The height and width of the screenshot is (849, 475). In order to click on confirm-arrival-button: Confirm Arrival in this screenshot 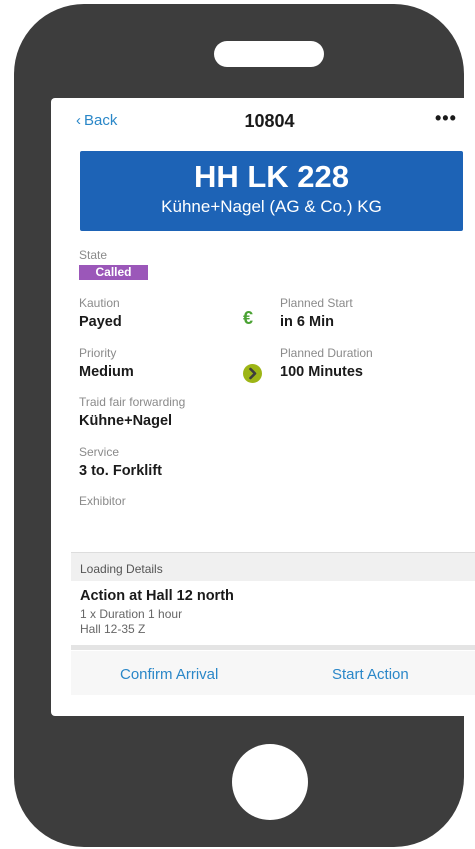, I will do `click(169, 674)`.